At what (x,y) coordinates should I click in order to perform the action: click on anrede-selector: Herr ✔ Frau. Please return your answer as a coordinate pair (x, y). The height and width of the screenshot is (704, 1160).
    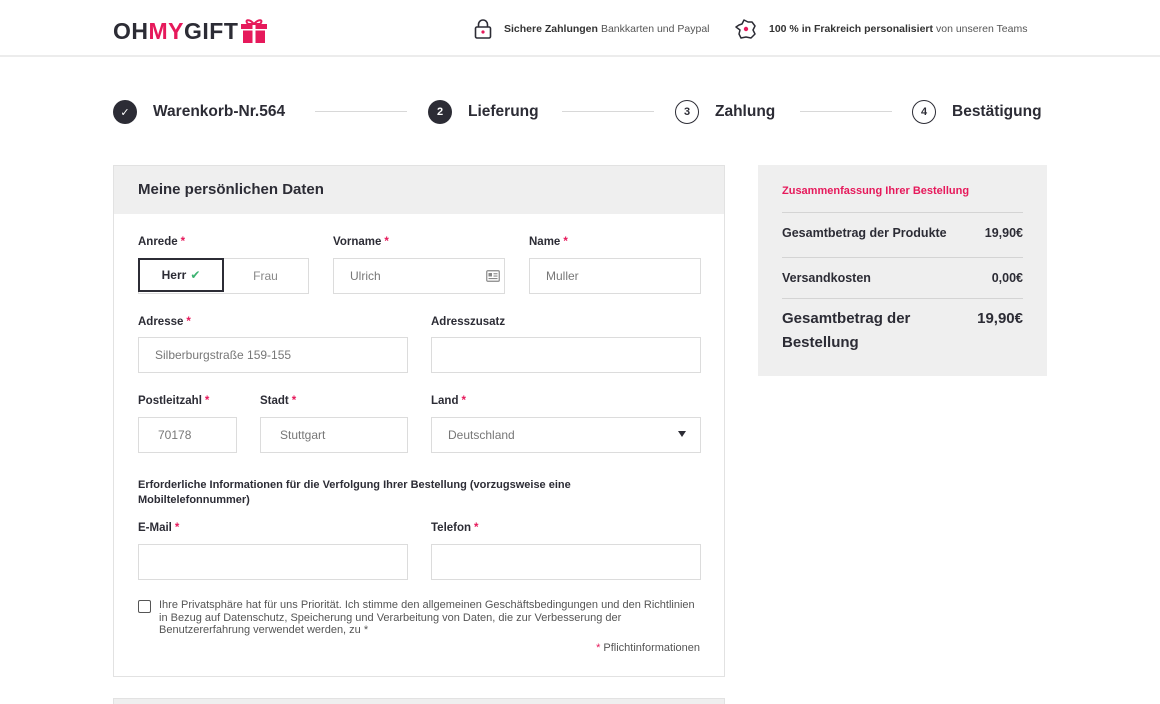
    Looking at the image, I should click on (223, 276).